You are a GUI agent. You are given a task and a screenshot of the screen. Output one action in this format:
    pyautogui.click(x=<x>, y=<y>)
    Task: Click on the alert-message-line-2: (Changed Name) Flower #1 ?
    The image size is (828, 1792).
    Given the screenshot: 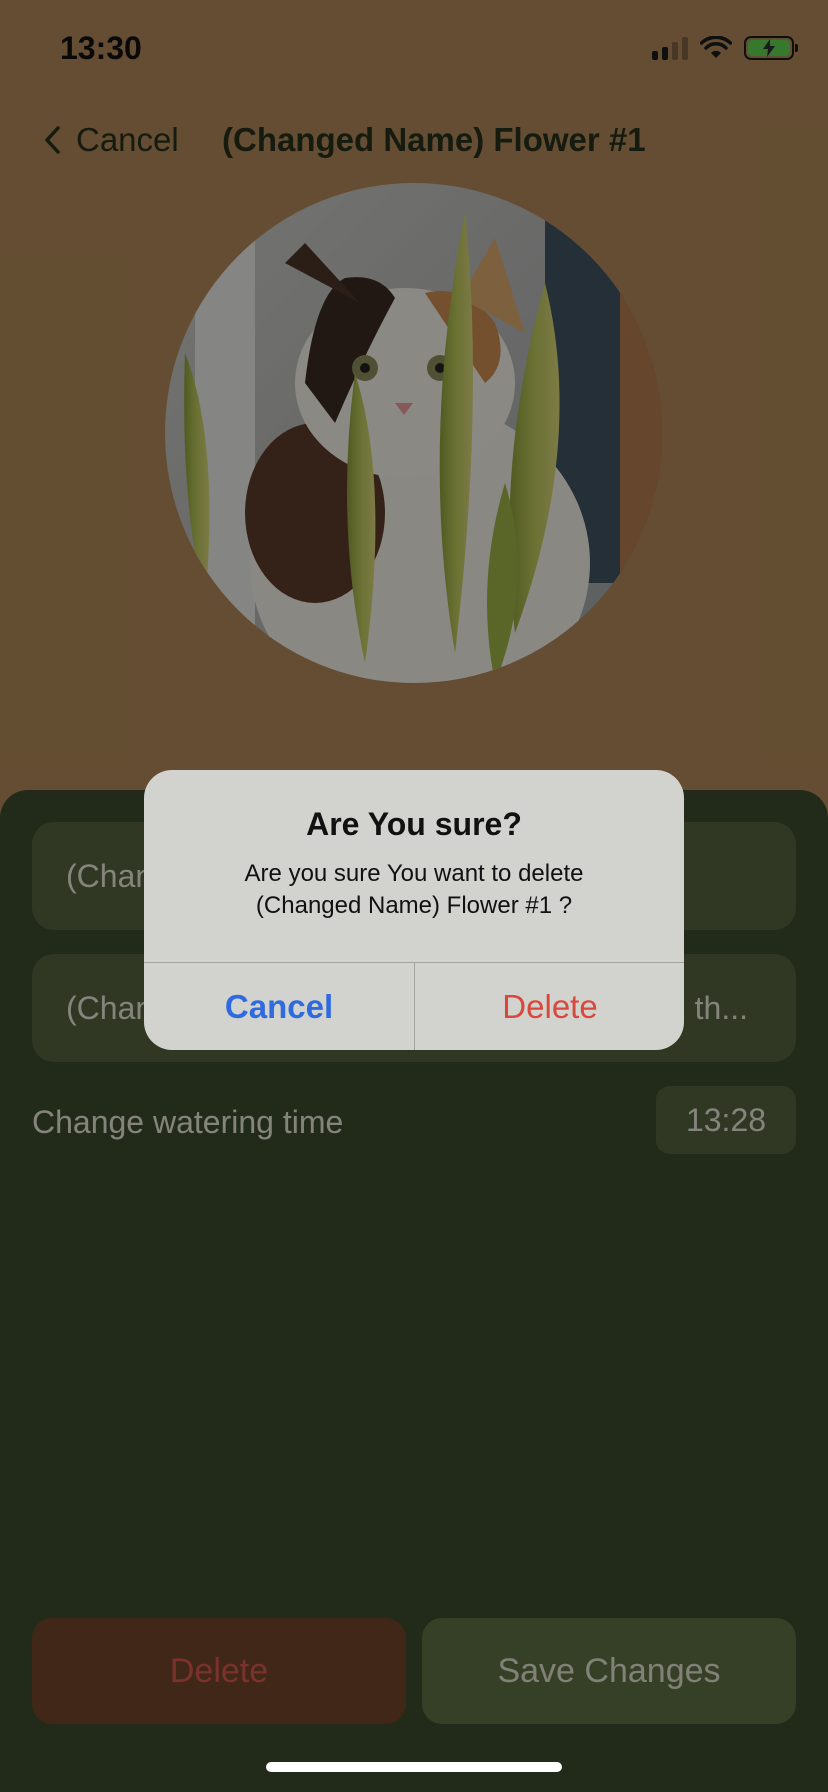 What is the action you would take?
    pyautogui.click(x=414, y=905)
    